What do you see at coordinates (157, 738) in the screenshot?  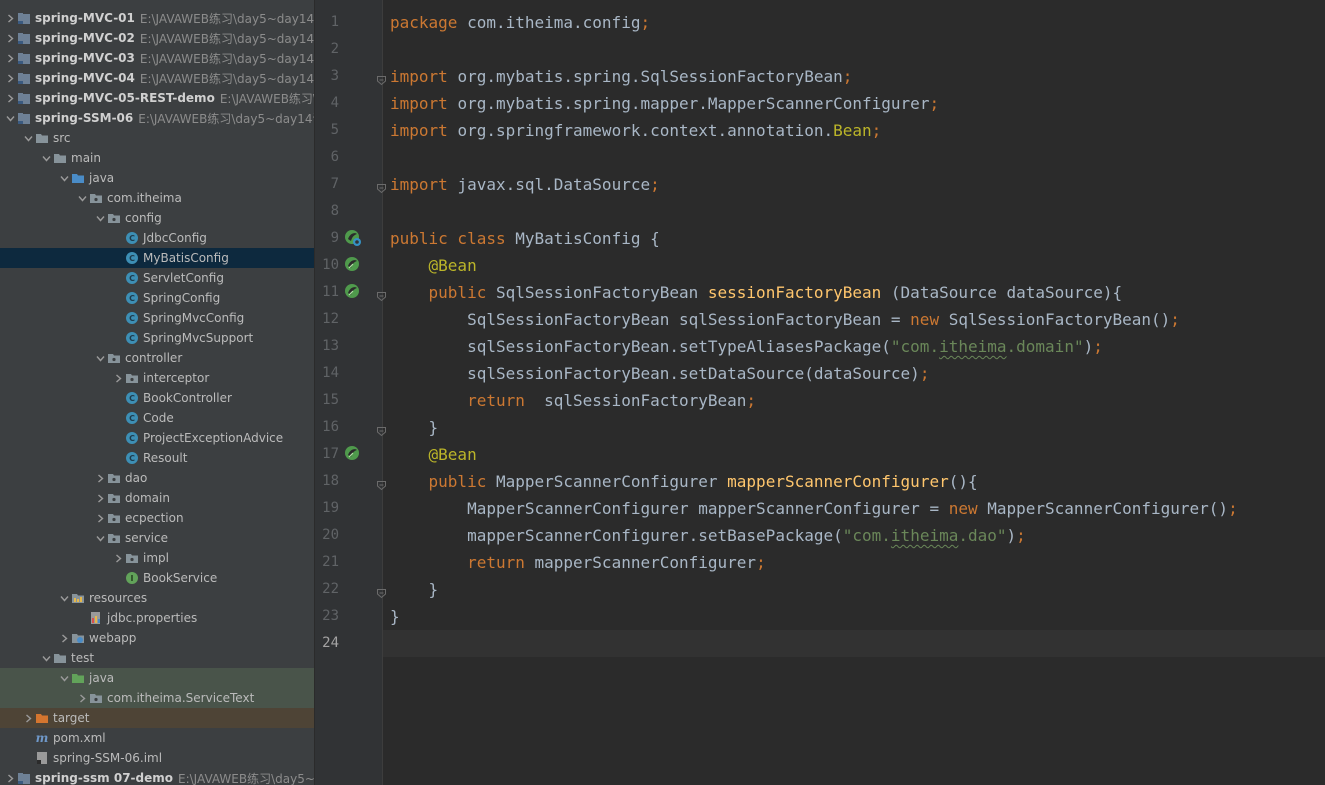 I see `tree-node-pom-xml: m pom.xml` at bounding box center [157, 738].